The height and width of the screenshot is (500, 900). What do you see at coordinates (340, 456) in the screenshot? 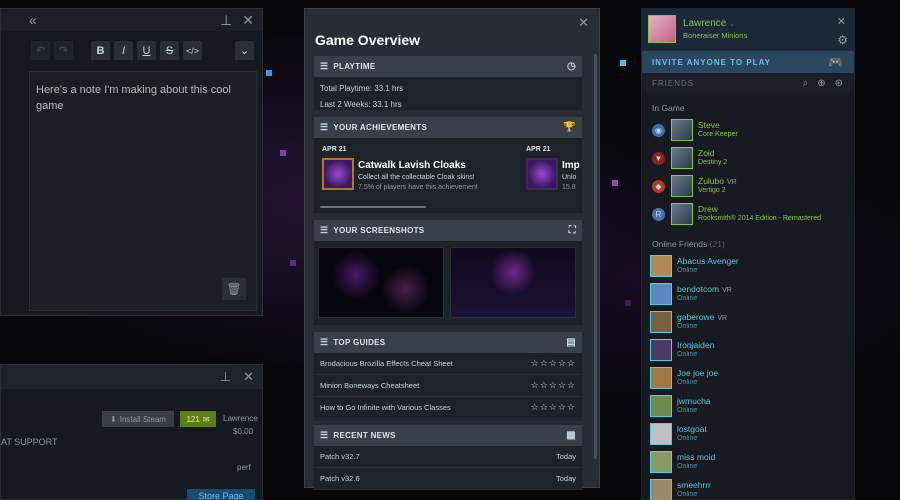
I see `news-title: Patch v32.7` at bounding box center [340, 456].